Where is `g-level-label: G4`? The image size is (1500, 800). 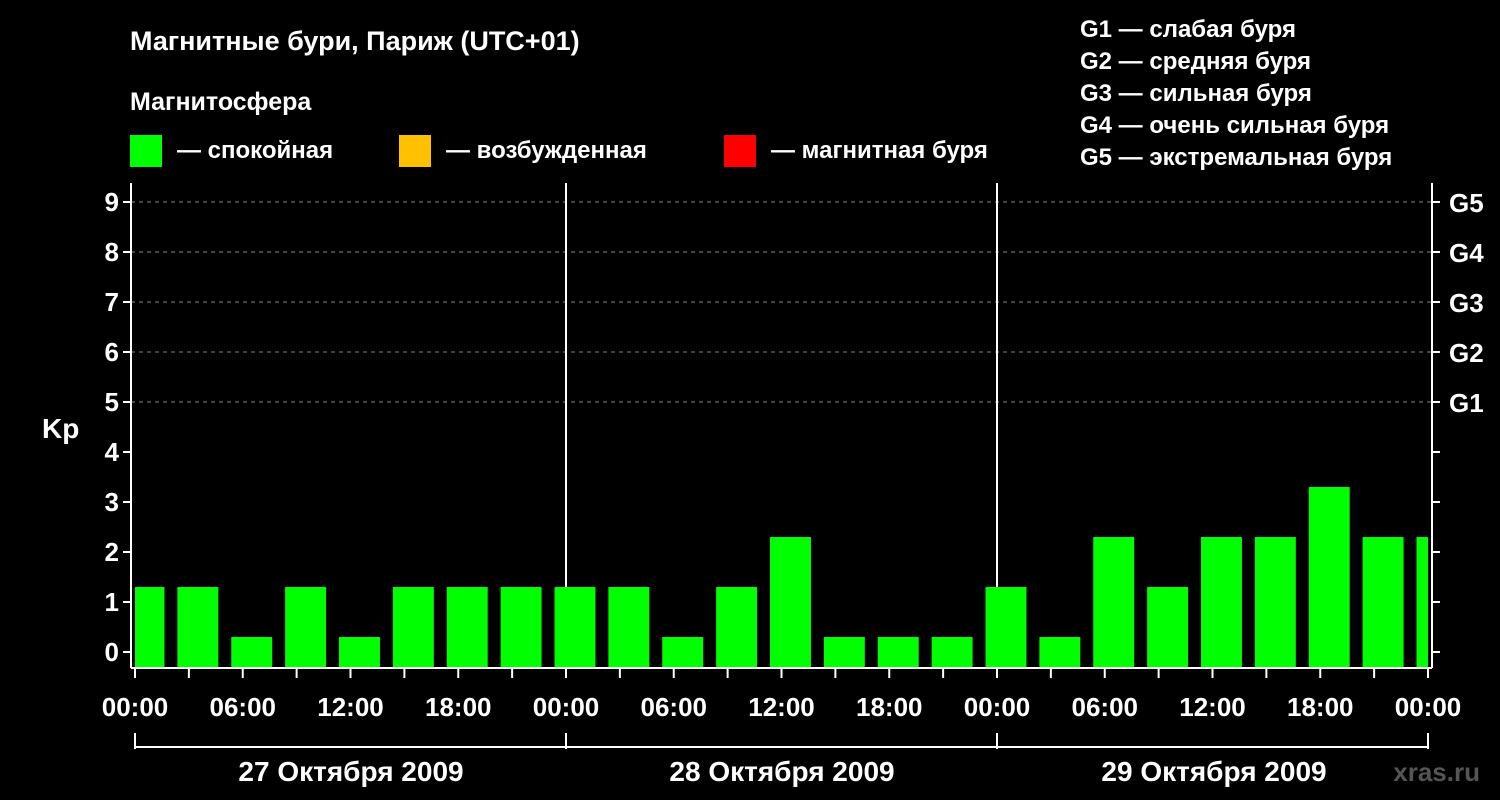
g-level-label: G4 is located at coordinates (1466, 253).